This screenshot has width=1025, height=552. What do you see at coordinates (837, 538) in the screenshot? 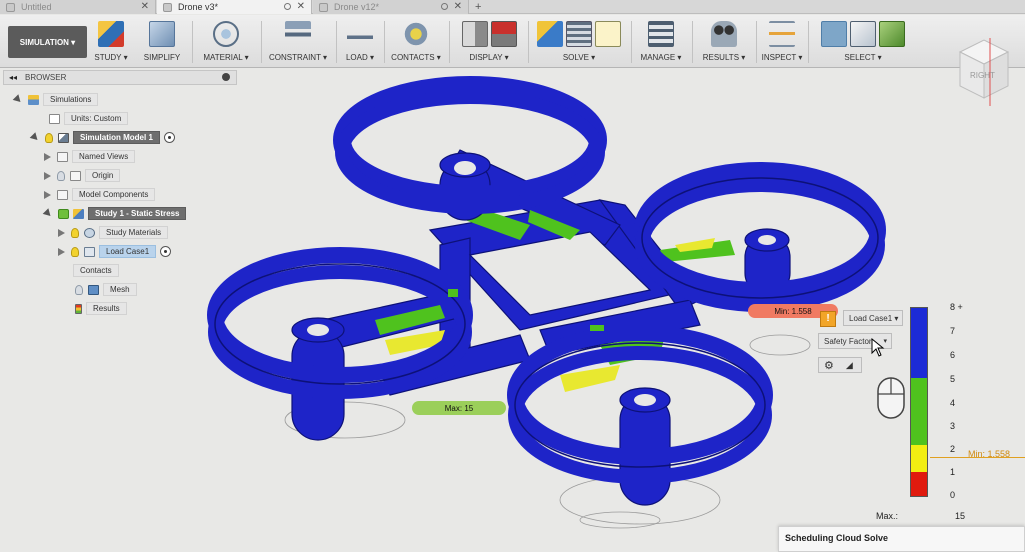
I see `notification-title: Scheduling Cloud Solve` at bounding box center [837, 538].